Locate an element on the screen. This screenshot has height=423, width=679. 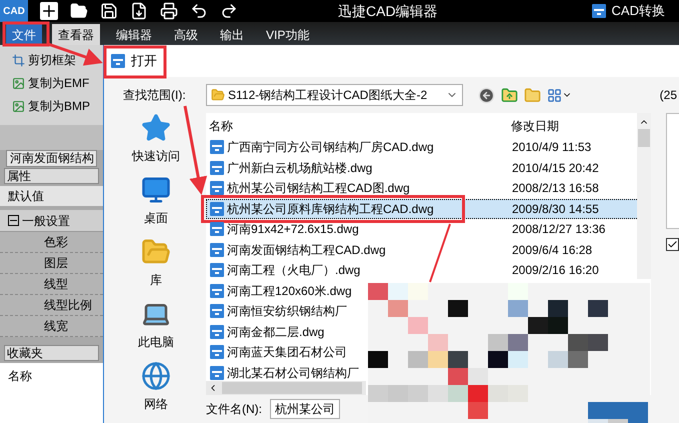
file-date: 2009/6/4 16:28 is located at coordinates (552, 250).